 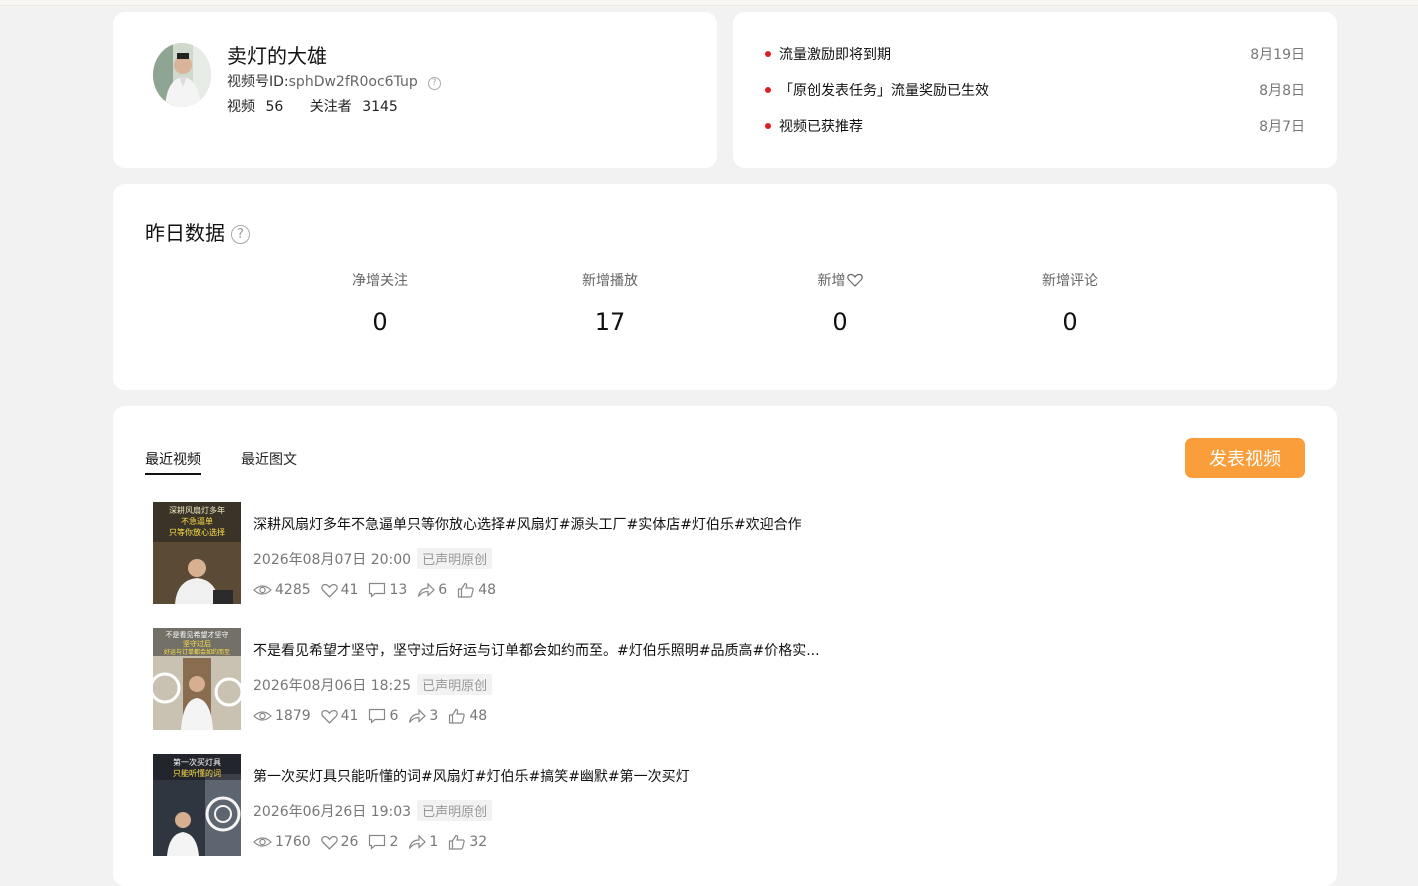 What do you see at coordinates (258, 82) in the screenshot?
I see `profile-id-label: 视频号ID:` at bounding box center [258, 82].